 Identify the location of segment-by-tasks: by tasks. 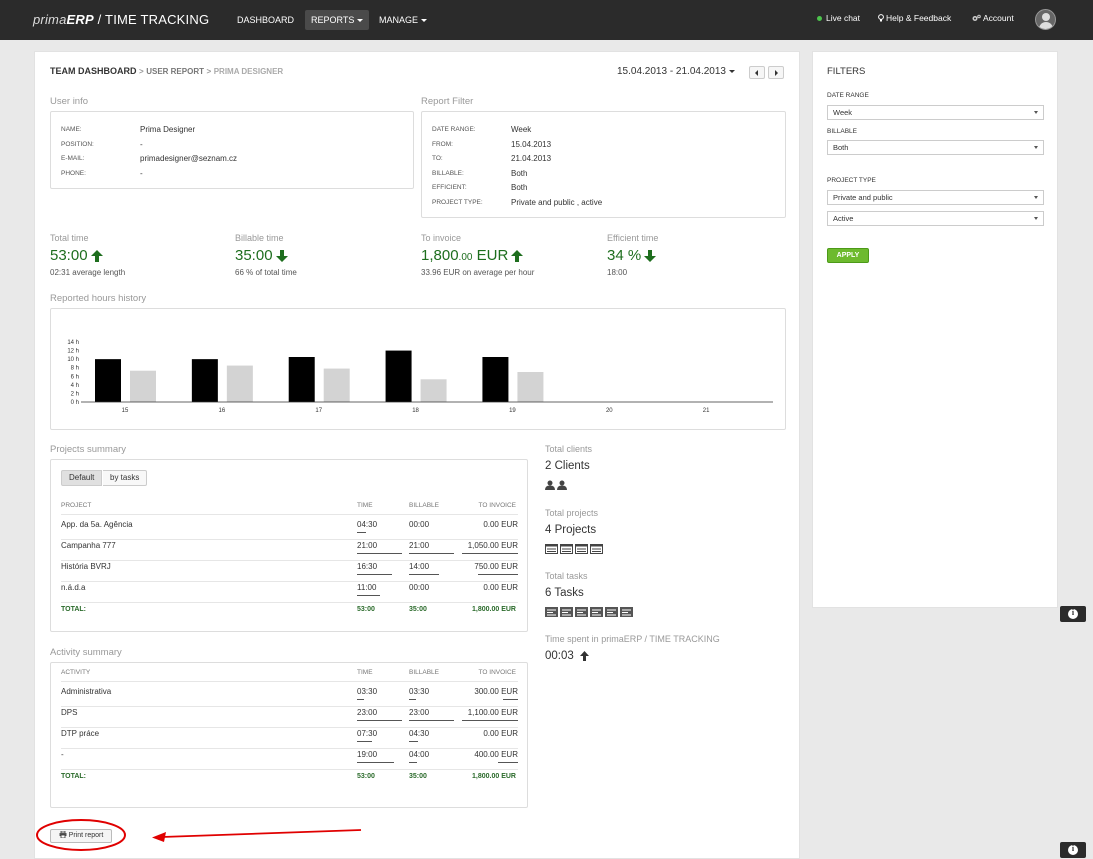
(125, 478).